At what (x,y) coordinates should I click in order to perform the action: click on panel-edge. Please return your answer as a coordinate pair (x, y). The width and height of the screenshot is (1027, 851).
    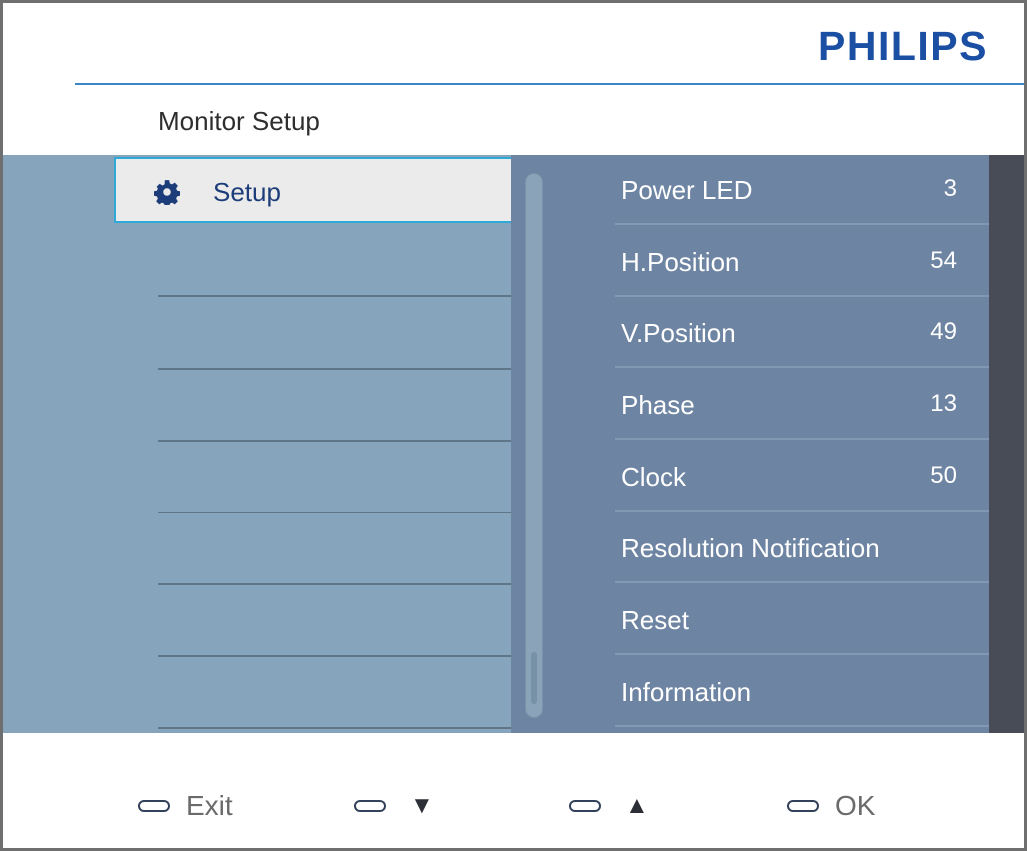
    Looking at the image, I should click on (1006, 444).